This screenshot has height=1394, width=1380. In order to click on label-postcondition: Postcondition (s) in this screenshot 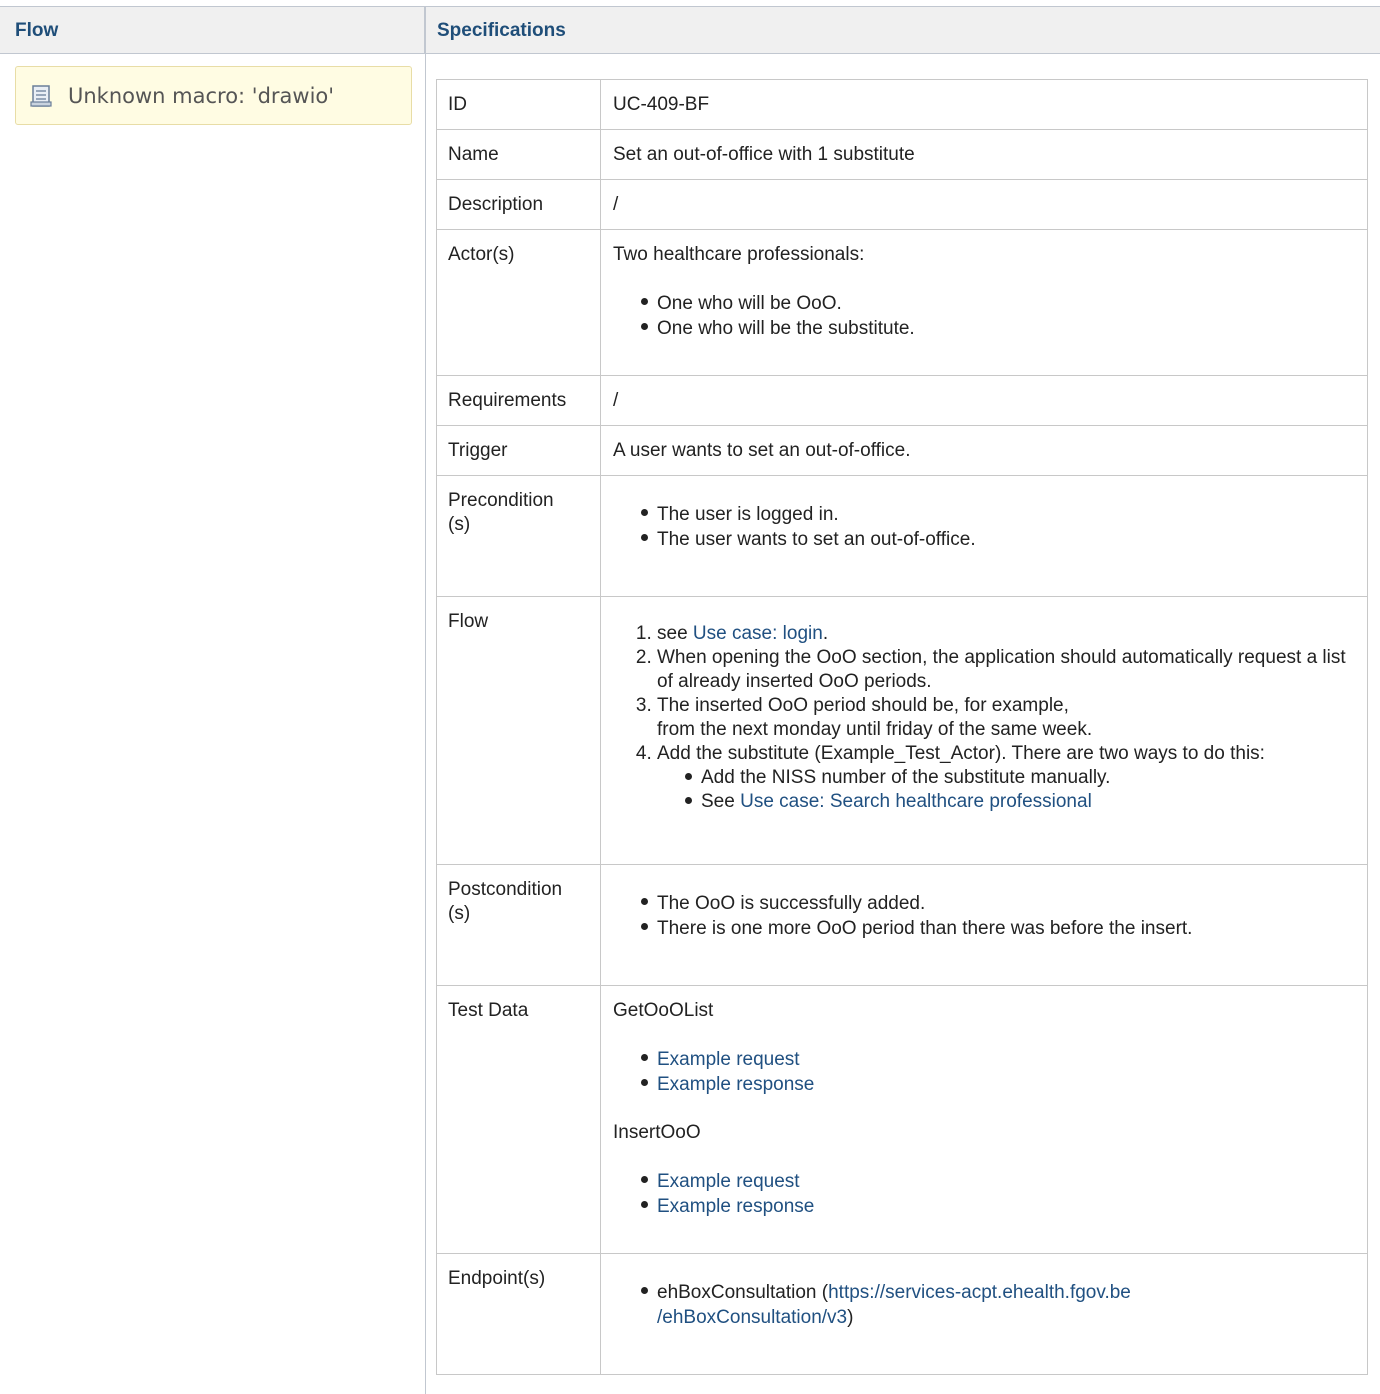, I will do `click(518, 925)`.